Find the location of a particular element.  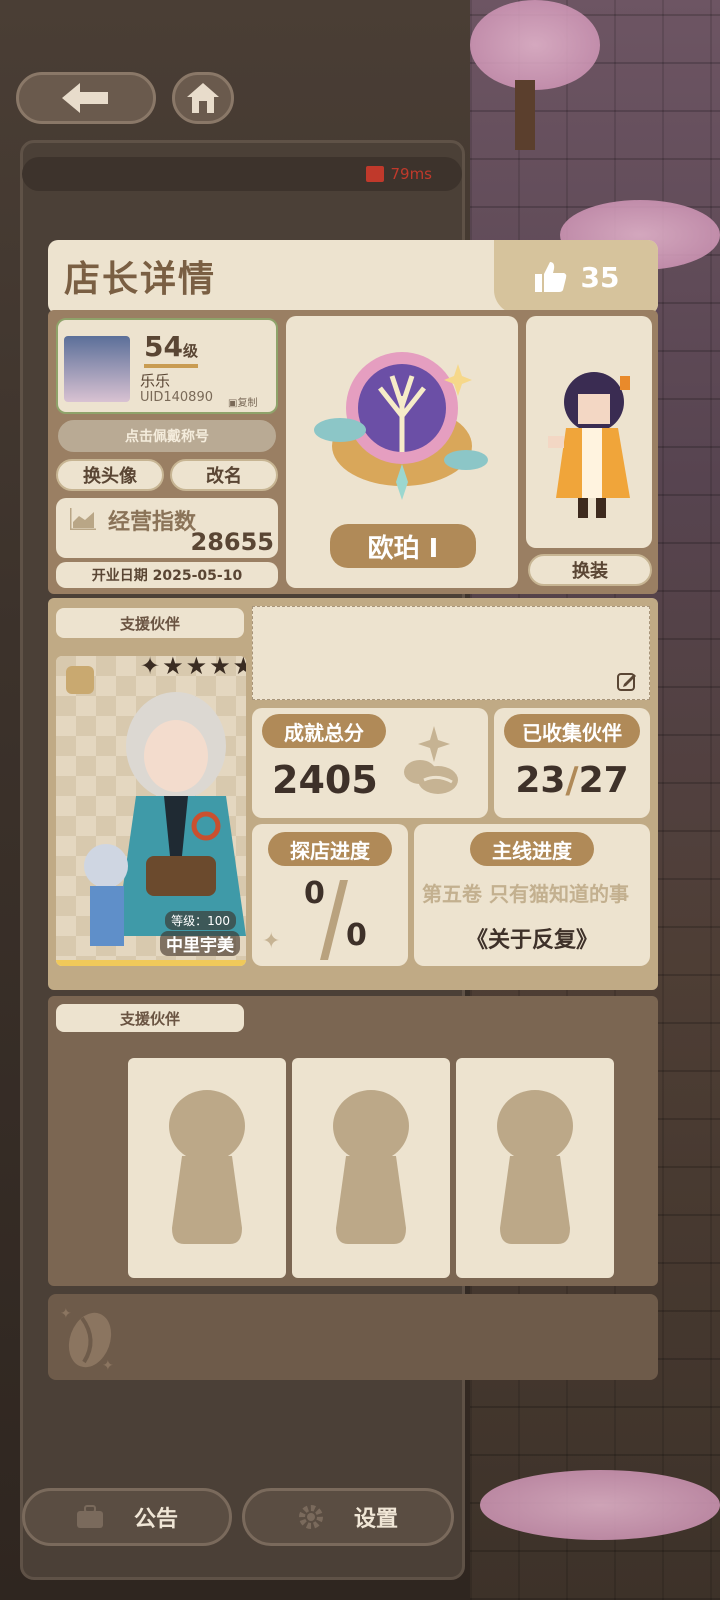

notice-label: 公告 is located at coordinates (155, 1519).